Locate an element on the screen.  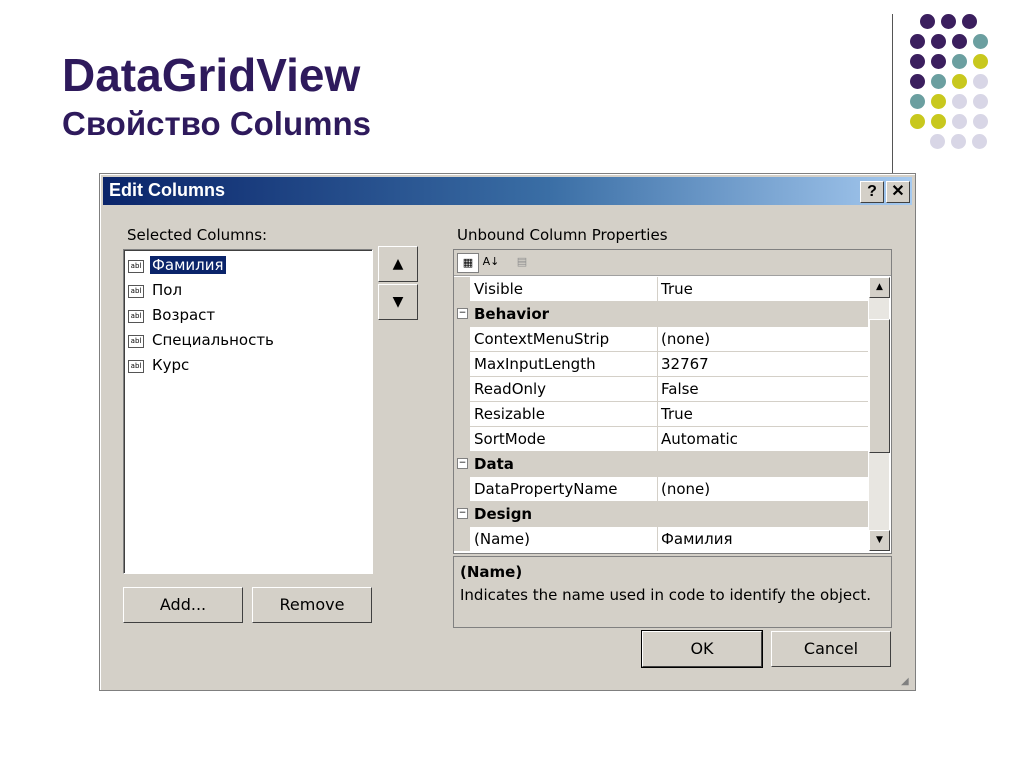
sort-az-icon: A↓ is located at coordinates (491, 262).